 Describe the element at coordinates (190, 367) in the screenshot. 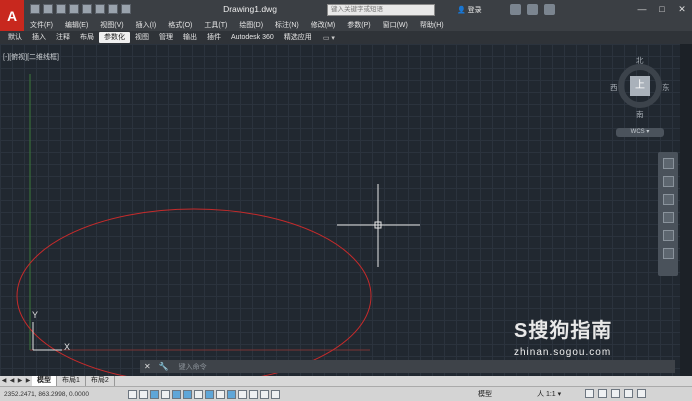

I see `command-input: 键入命令` at that location.